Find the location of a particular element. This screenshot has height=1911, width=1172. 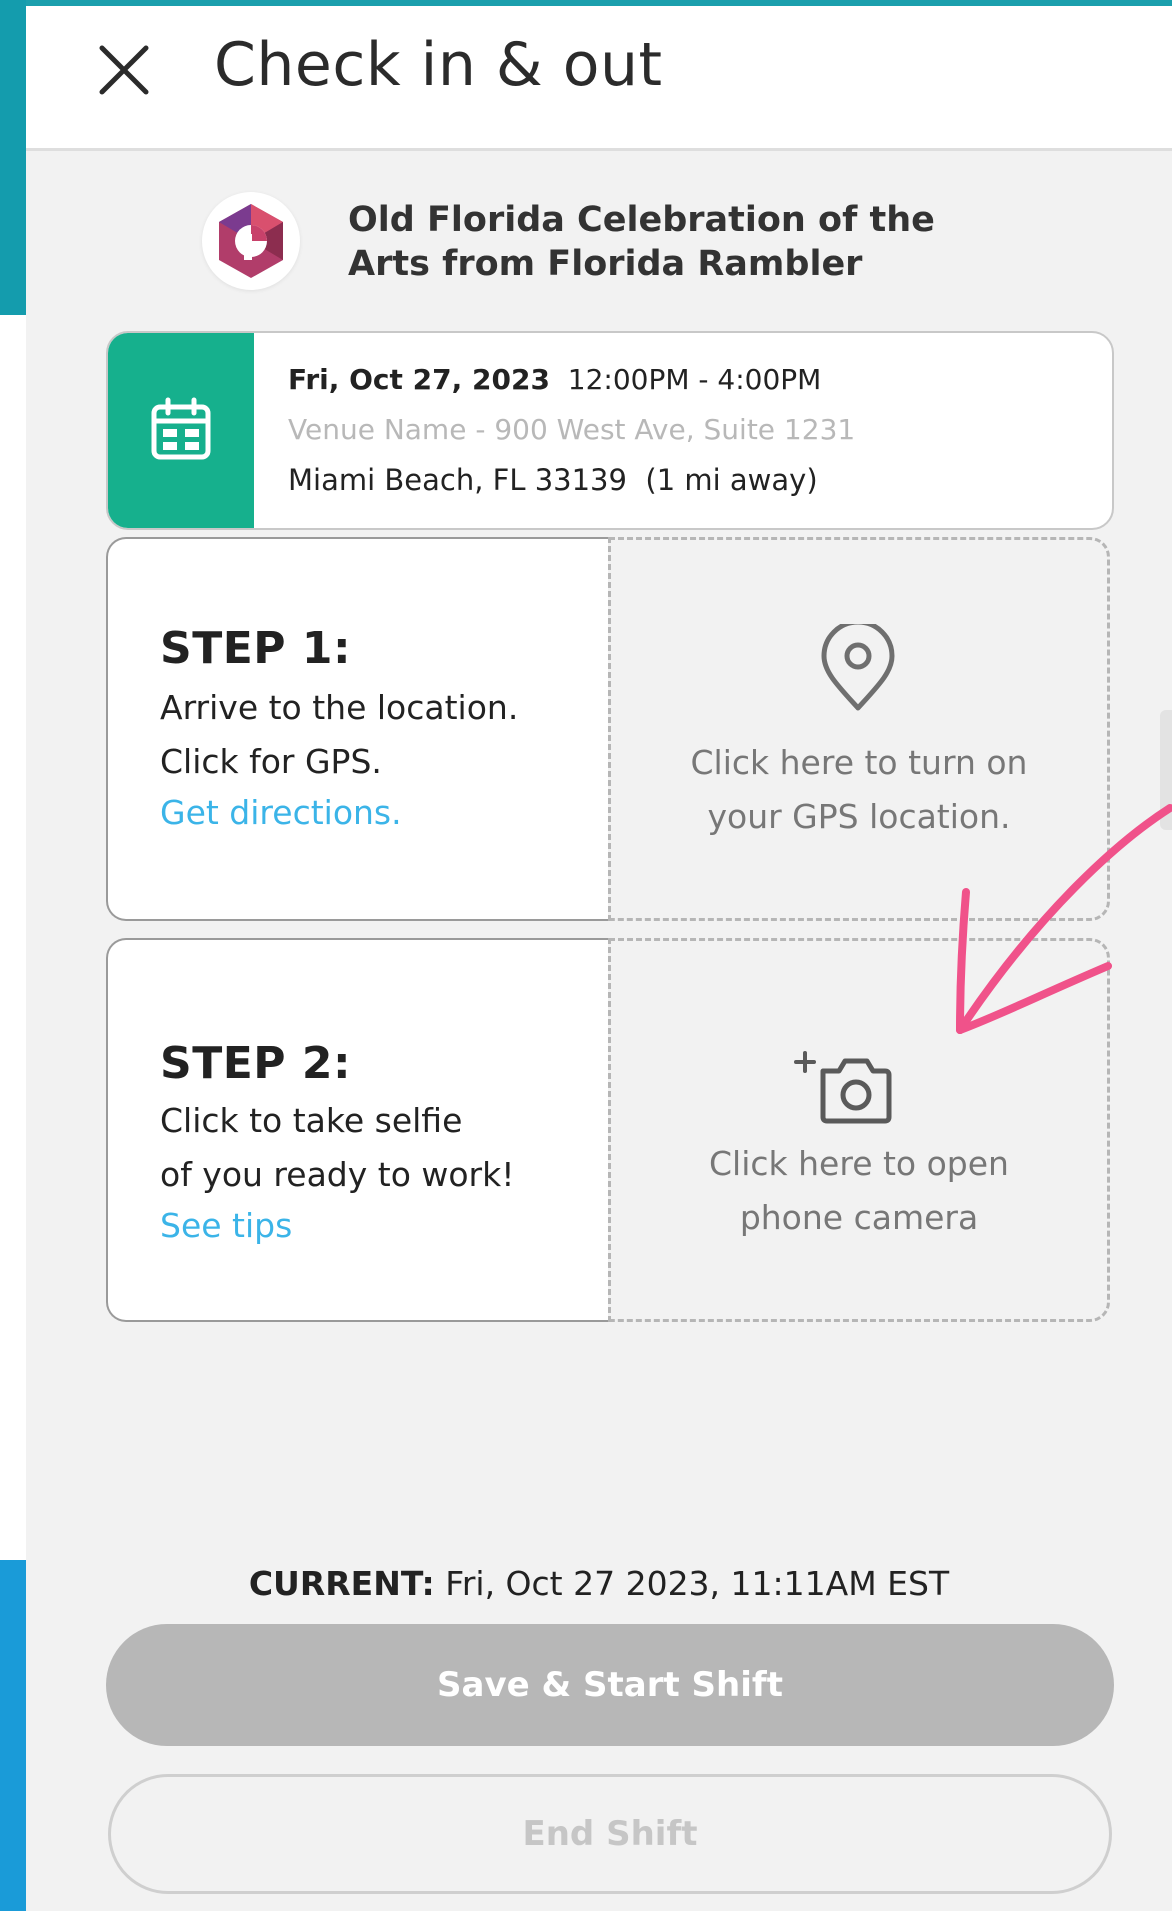

event-title-line2: Arts from Florida Rambler is located at coordinates (605, 264).